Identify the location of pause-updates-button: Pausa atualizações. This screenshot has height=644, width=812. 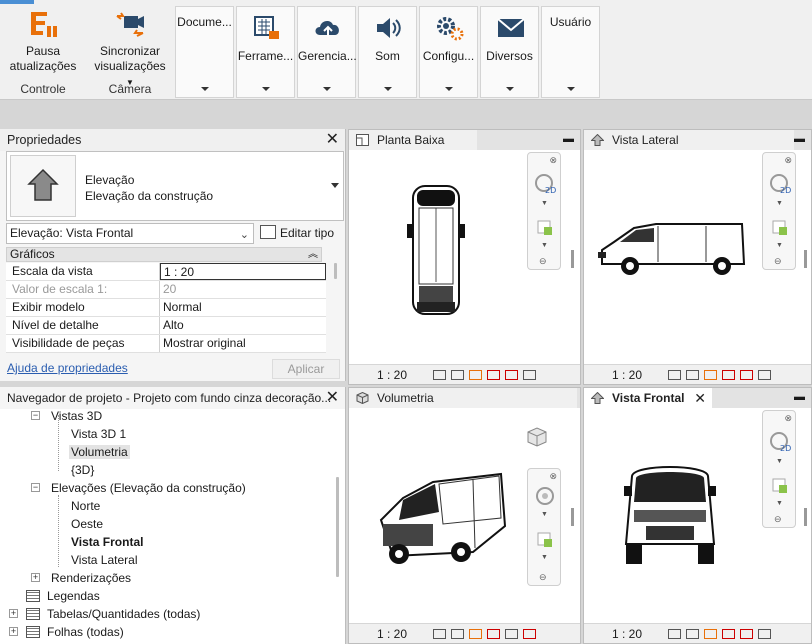
(43, 40).